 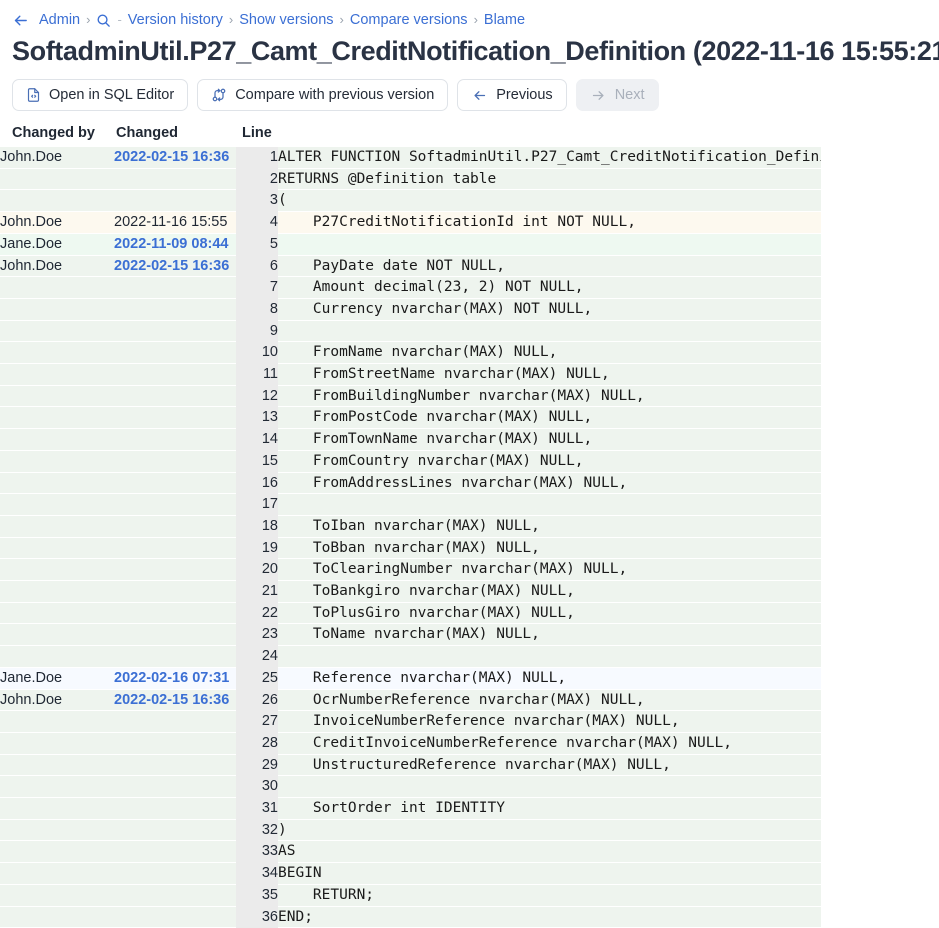 I want to click on cell-code: (, so click(x=549, y=201).